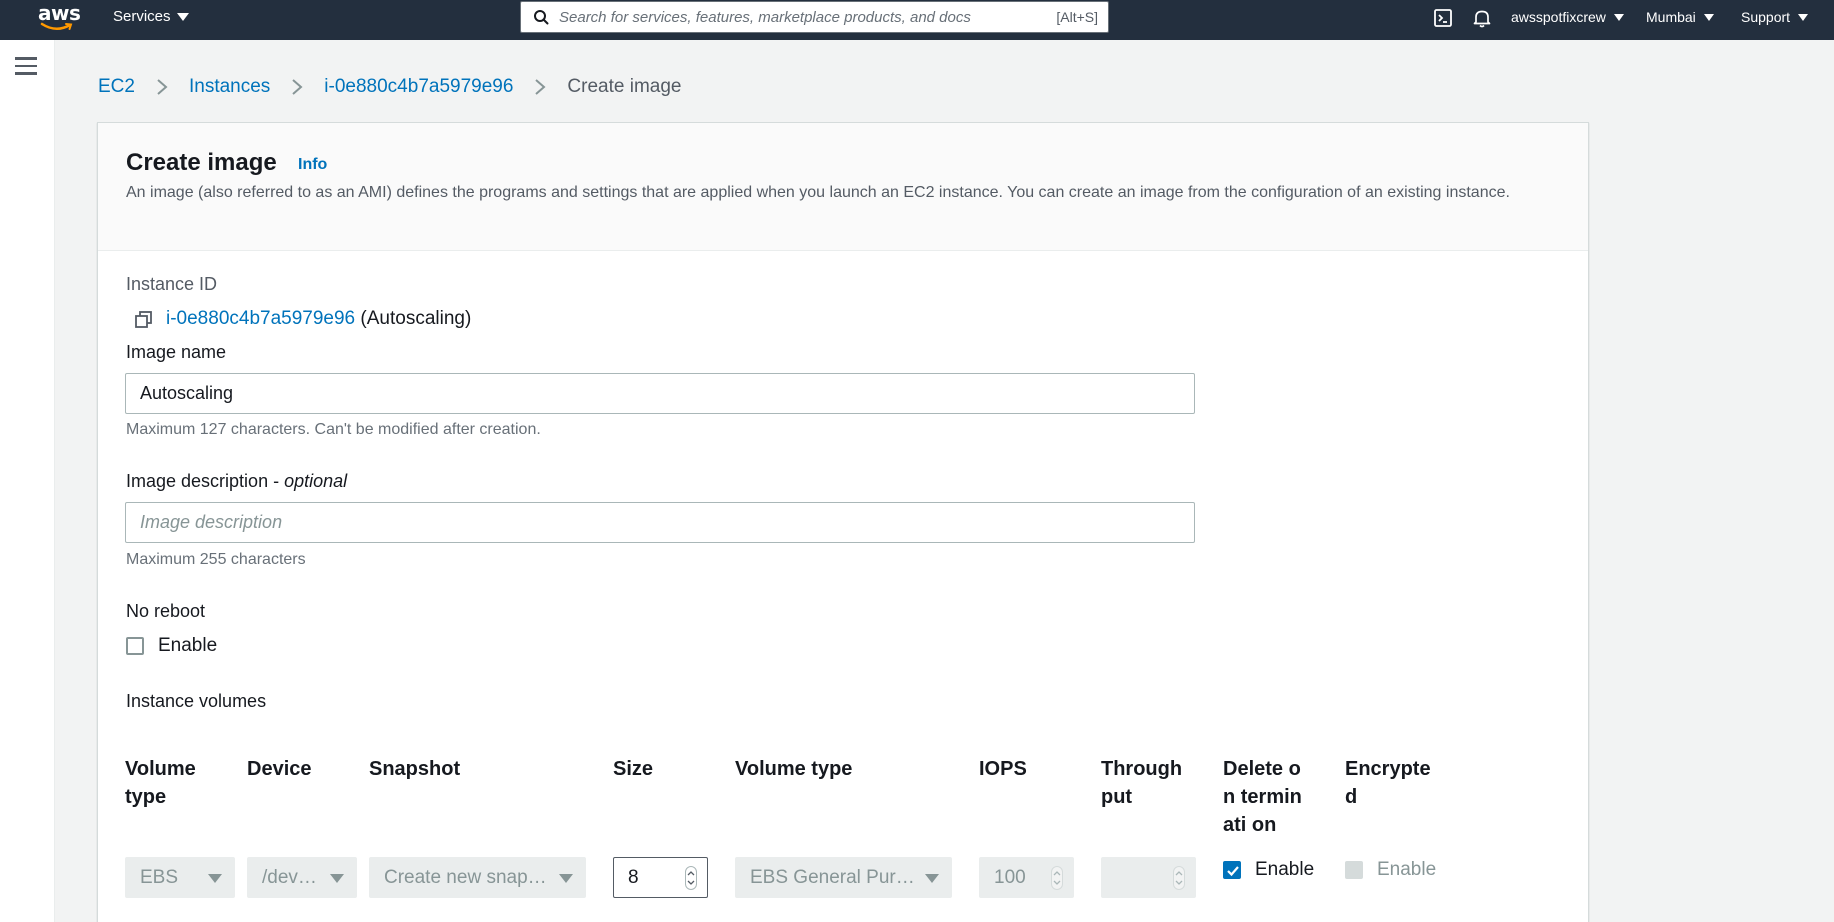  What do you see at coordinates (1142, 783) in the screenshot?
I see `col-header-throughput: Through put` at bounding box center [1142, 783].